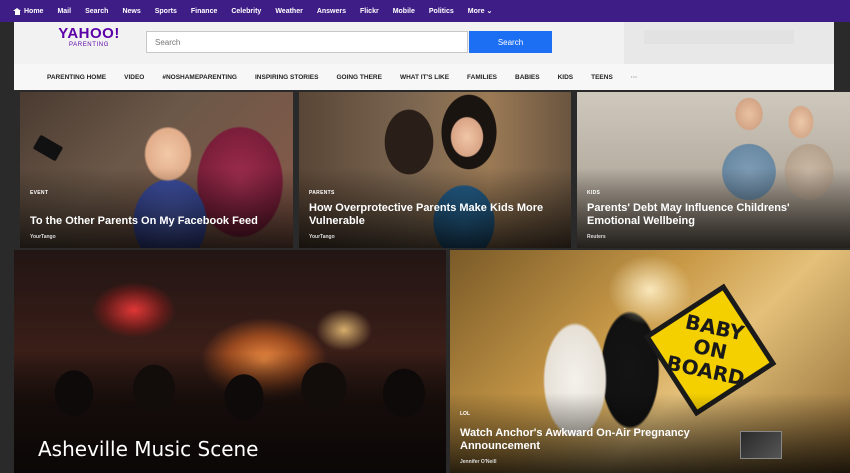 This screenshot has height=473, width=850. Describe the element at coordinates (602, 77) in the screenshot. I see `section-teens: TEENS` at that location.